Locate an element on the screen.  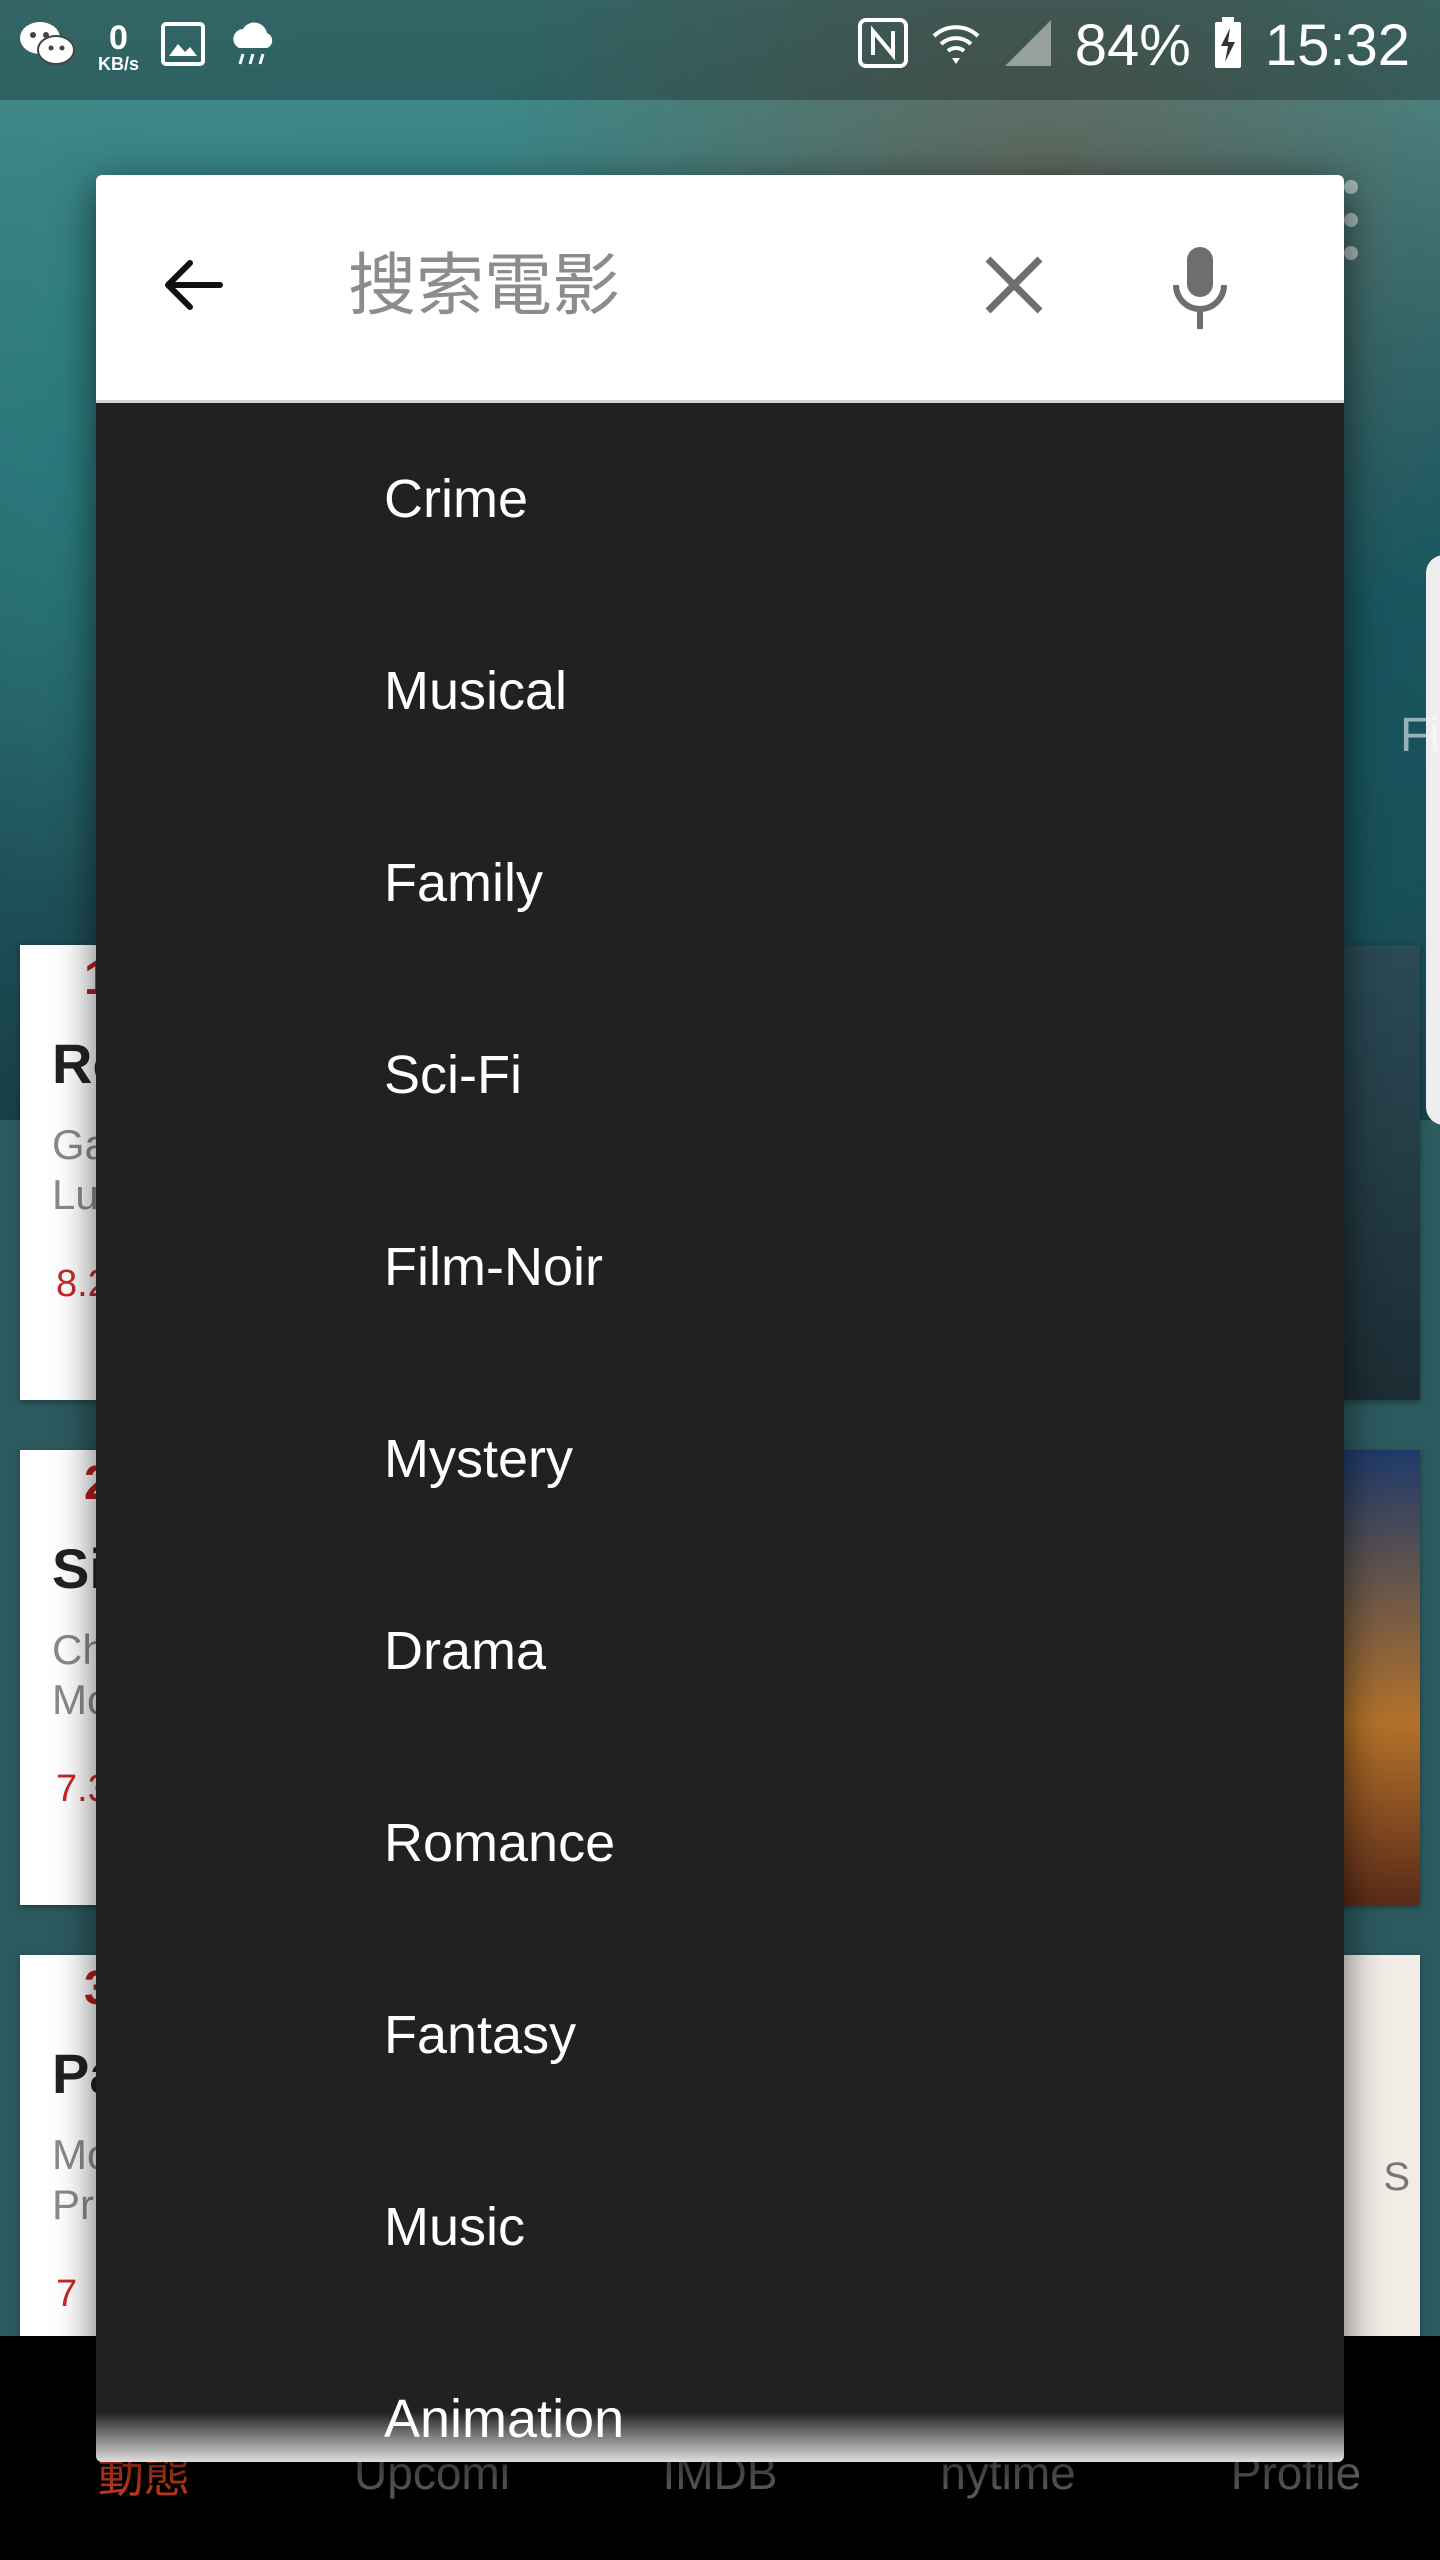
side-card-label: Fi is located at coordinates (1420, 735).